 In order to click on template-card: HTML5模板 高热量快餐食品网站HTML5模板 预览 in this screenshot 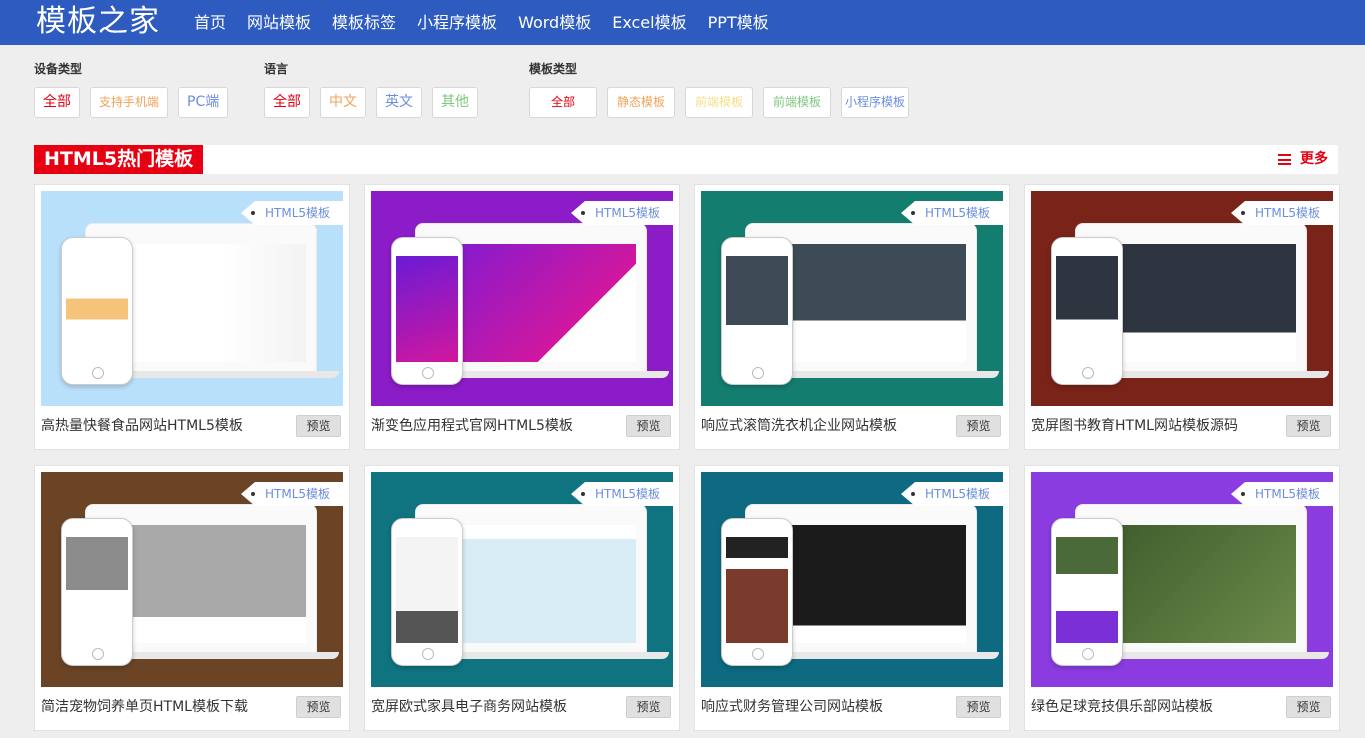, I will do `click(192, 317)`.